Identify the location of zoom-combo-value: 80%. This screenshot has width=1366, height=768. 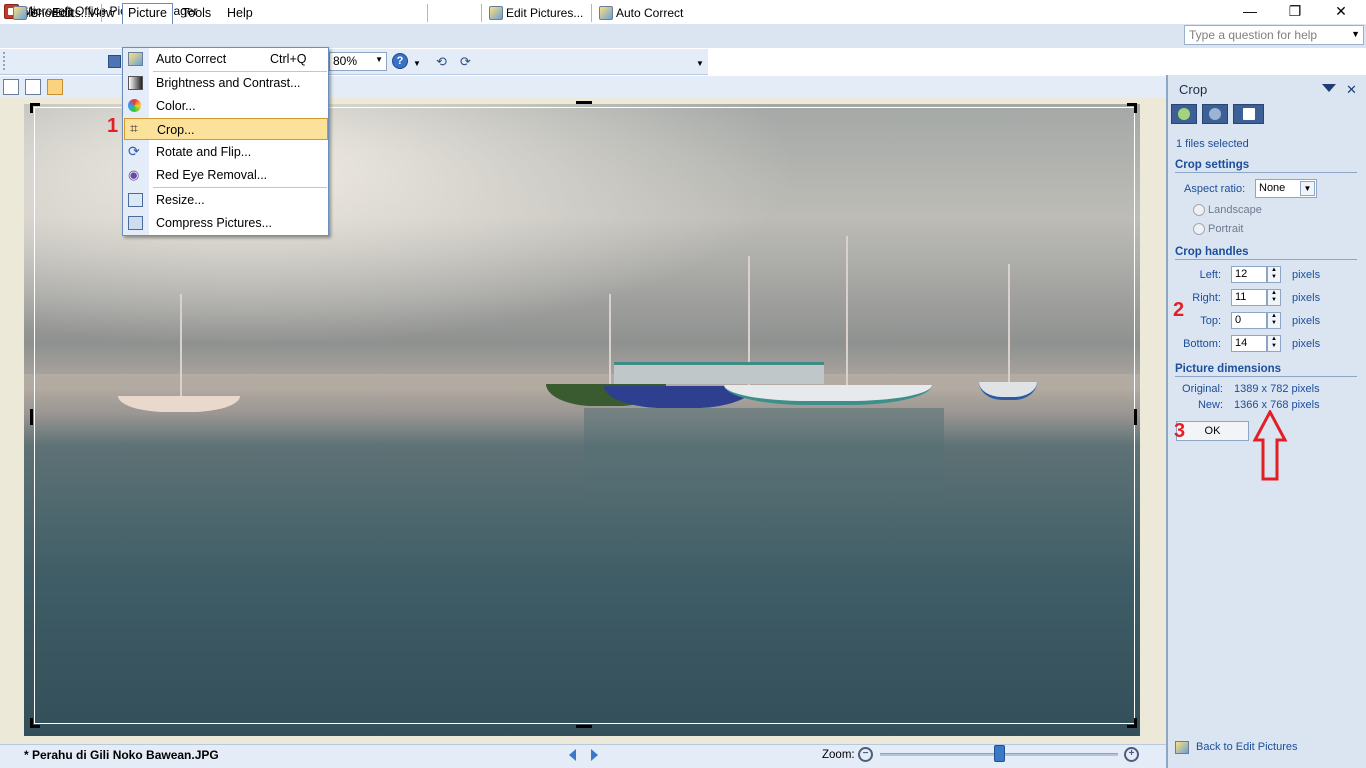
(345, 61).